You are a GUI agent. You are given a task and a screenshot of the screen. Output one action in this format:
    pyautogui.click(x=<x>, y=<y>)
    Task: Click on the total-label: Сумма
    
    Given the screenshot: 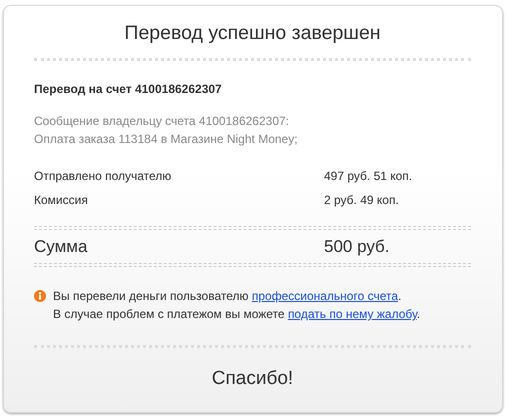 What is the action you would take?
    pyautogui.click(x=61, y=247)
    